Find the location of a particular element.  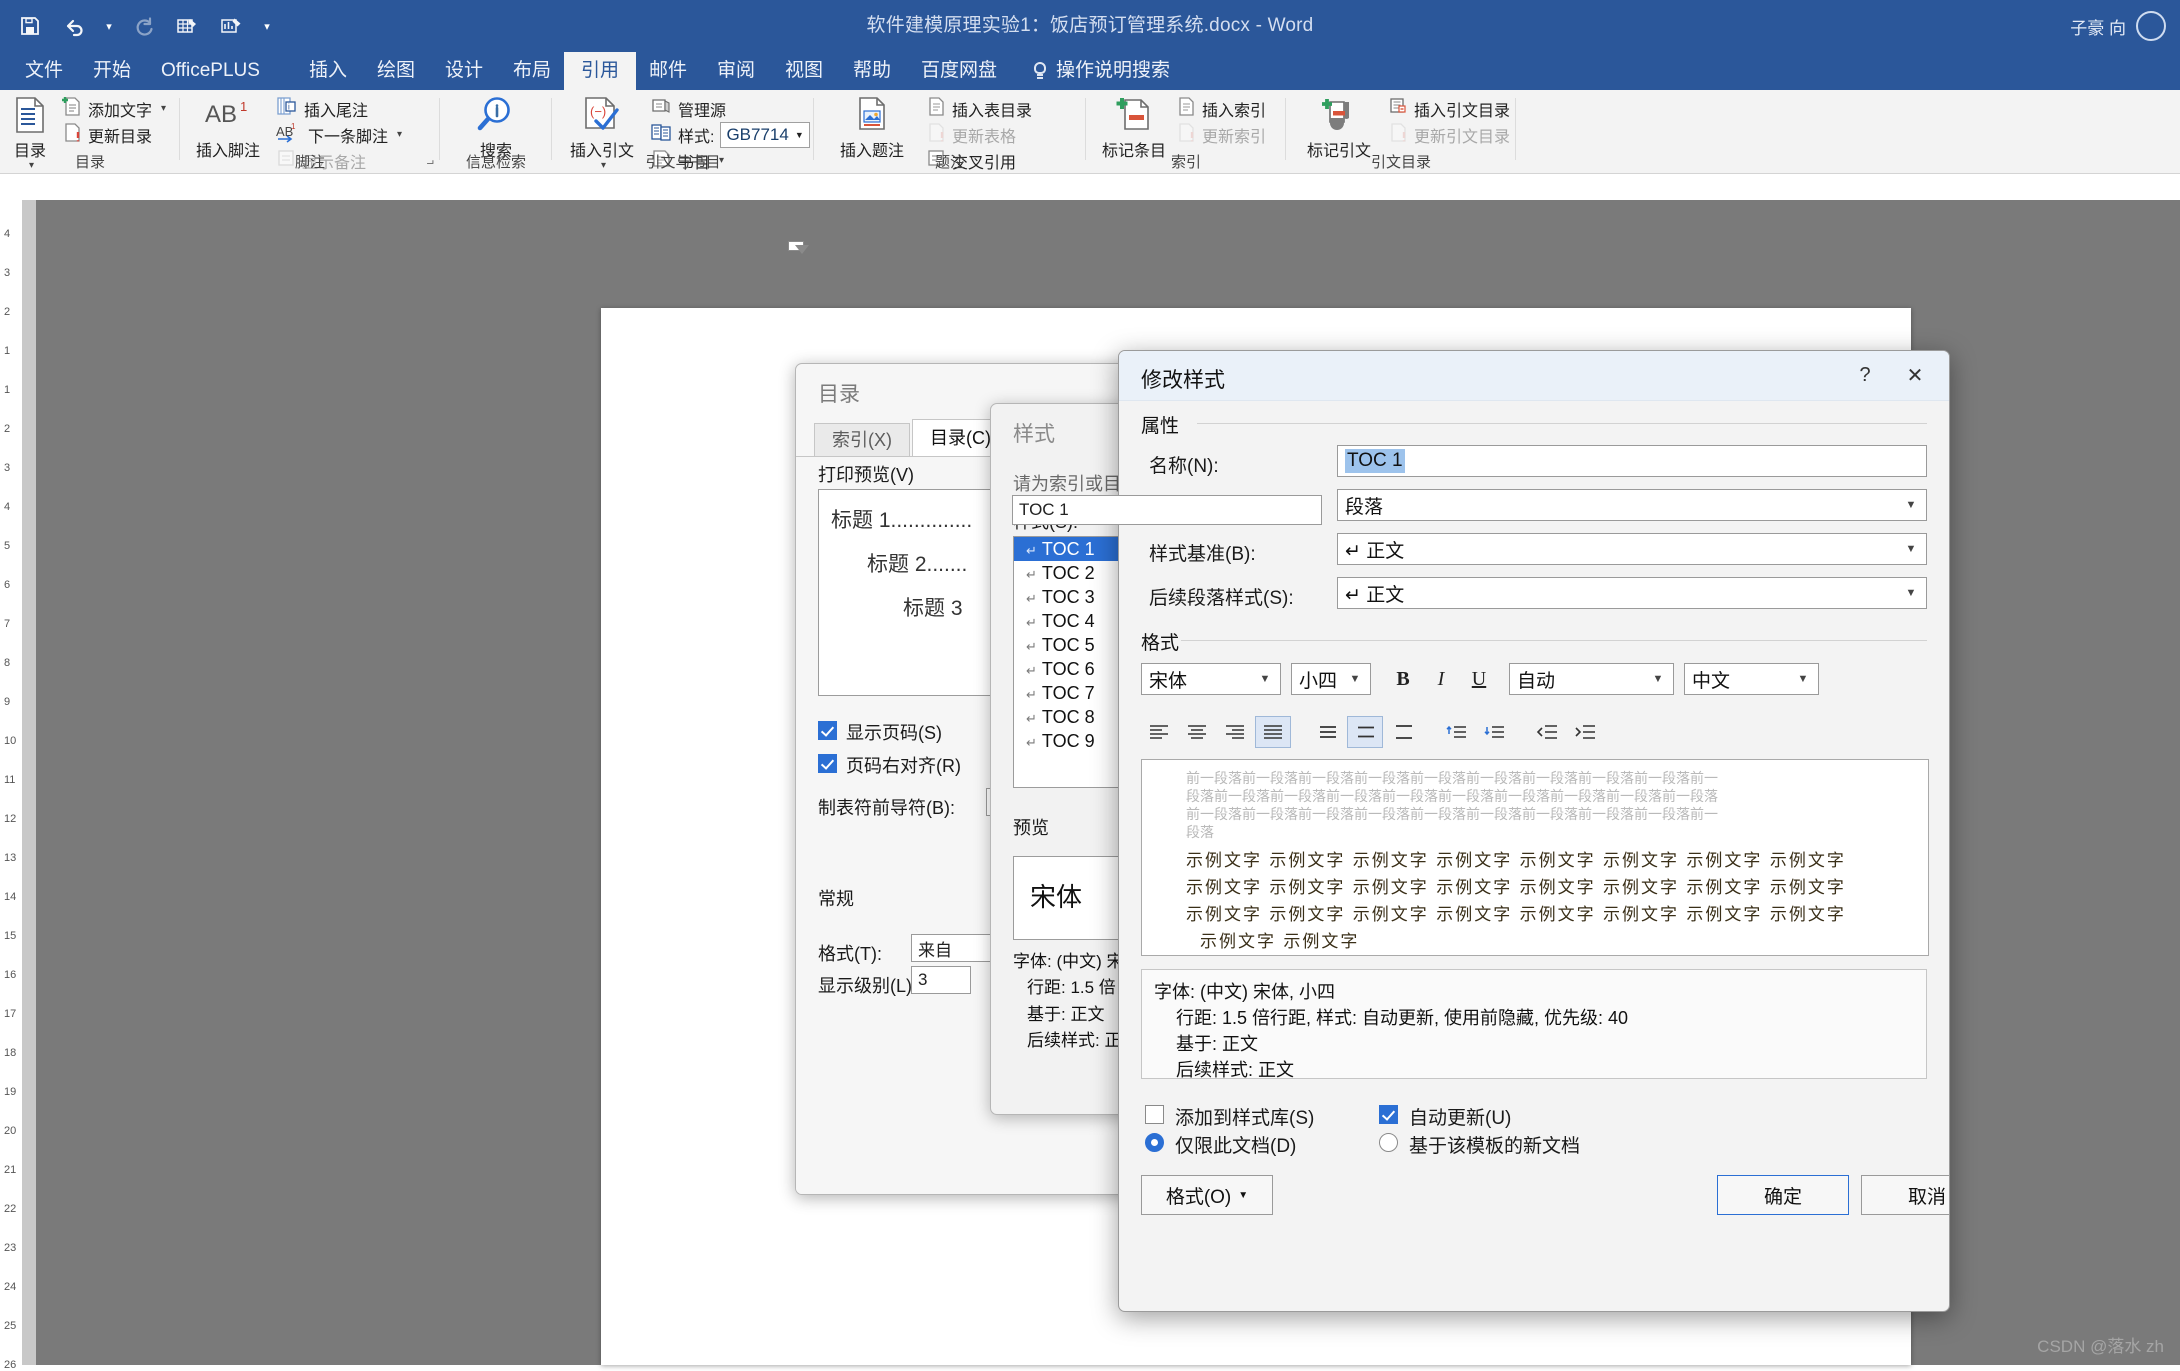

tab-布局: 布局 is located at coordinates (532, 71).